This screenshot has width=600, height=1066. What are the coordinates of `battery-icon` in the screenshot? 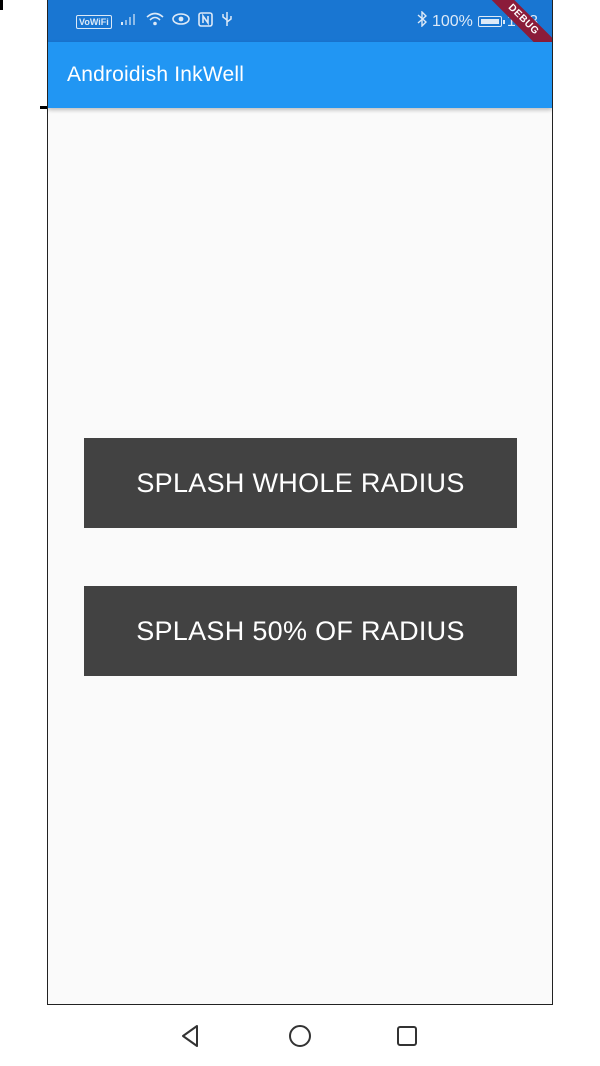 It's located at (491, 21).